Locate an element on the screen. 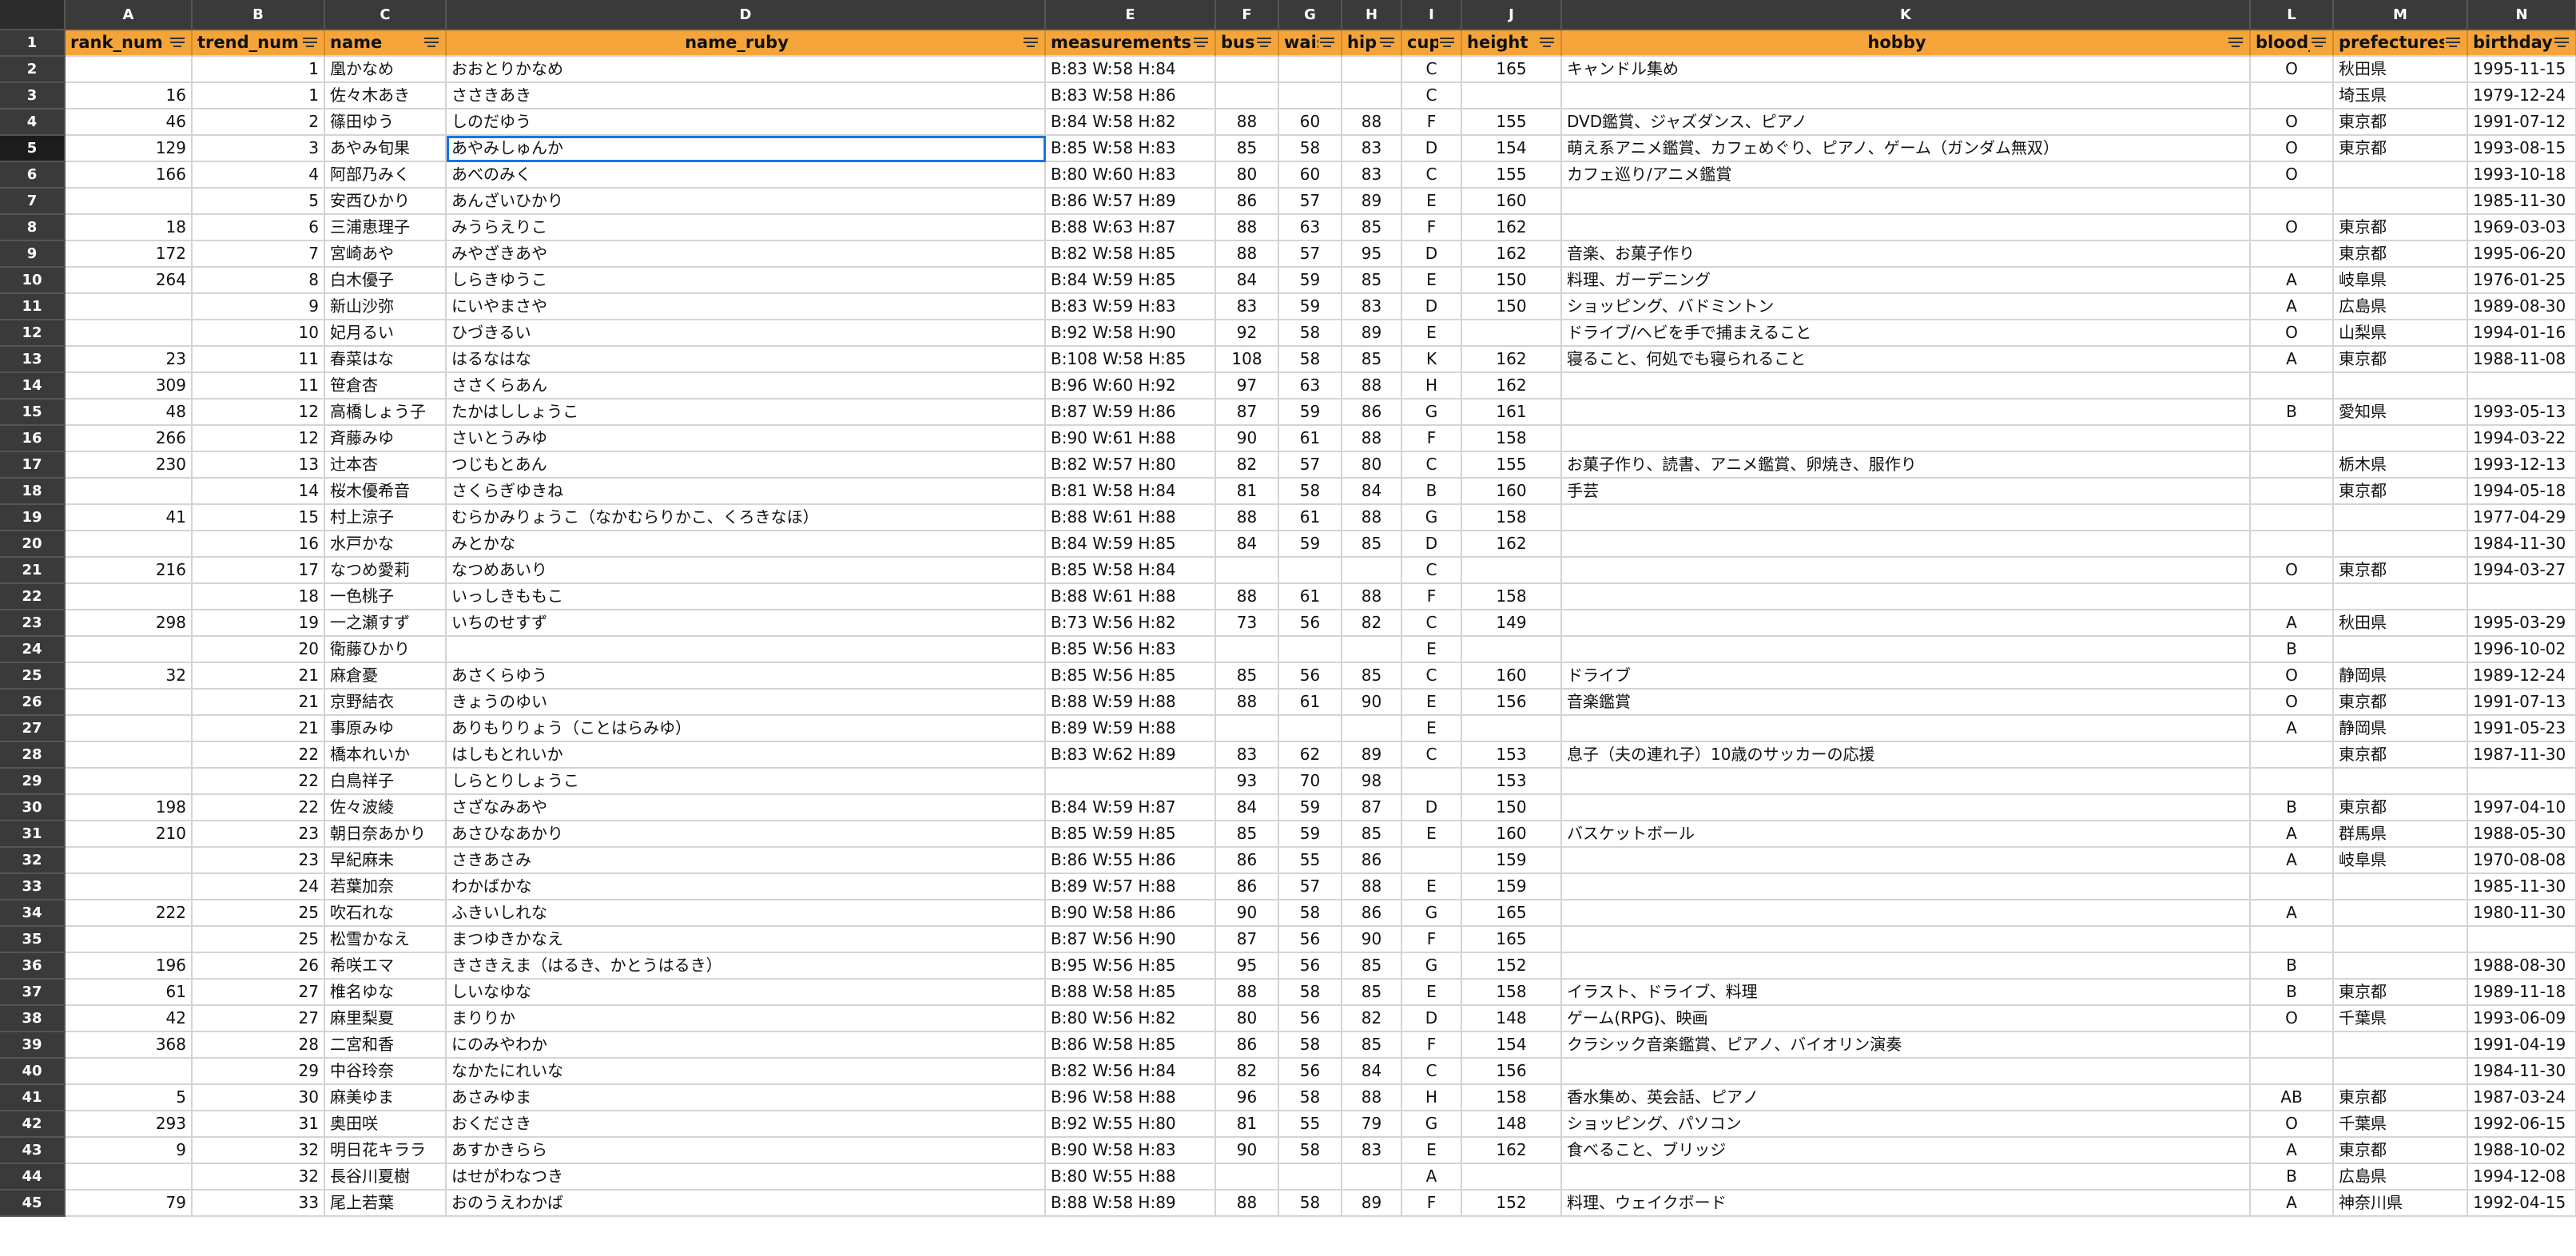 The height and width of the screenshot is (1256, 2576). row-number: 43 is located at coordinates (33, 1151).